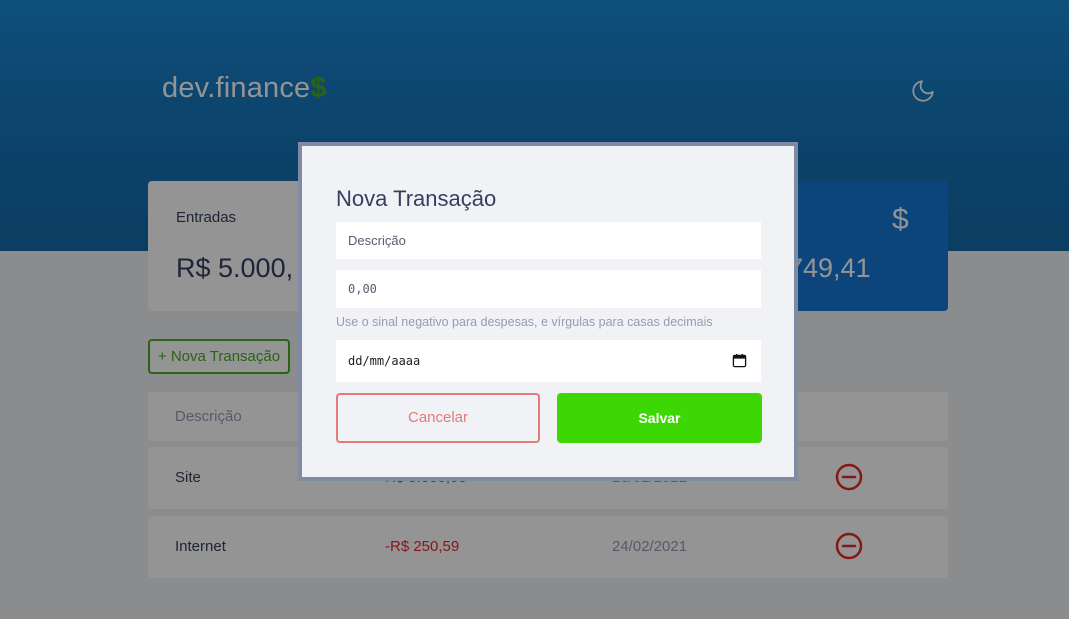  I want to click on cancel-button: Cancelar, so click(438, 418).